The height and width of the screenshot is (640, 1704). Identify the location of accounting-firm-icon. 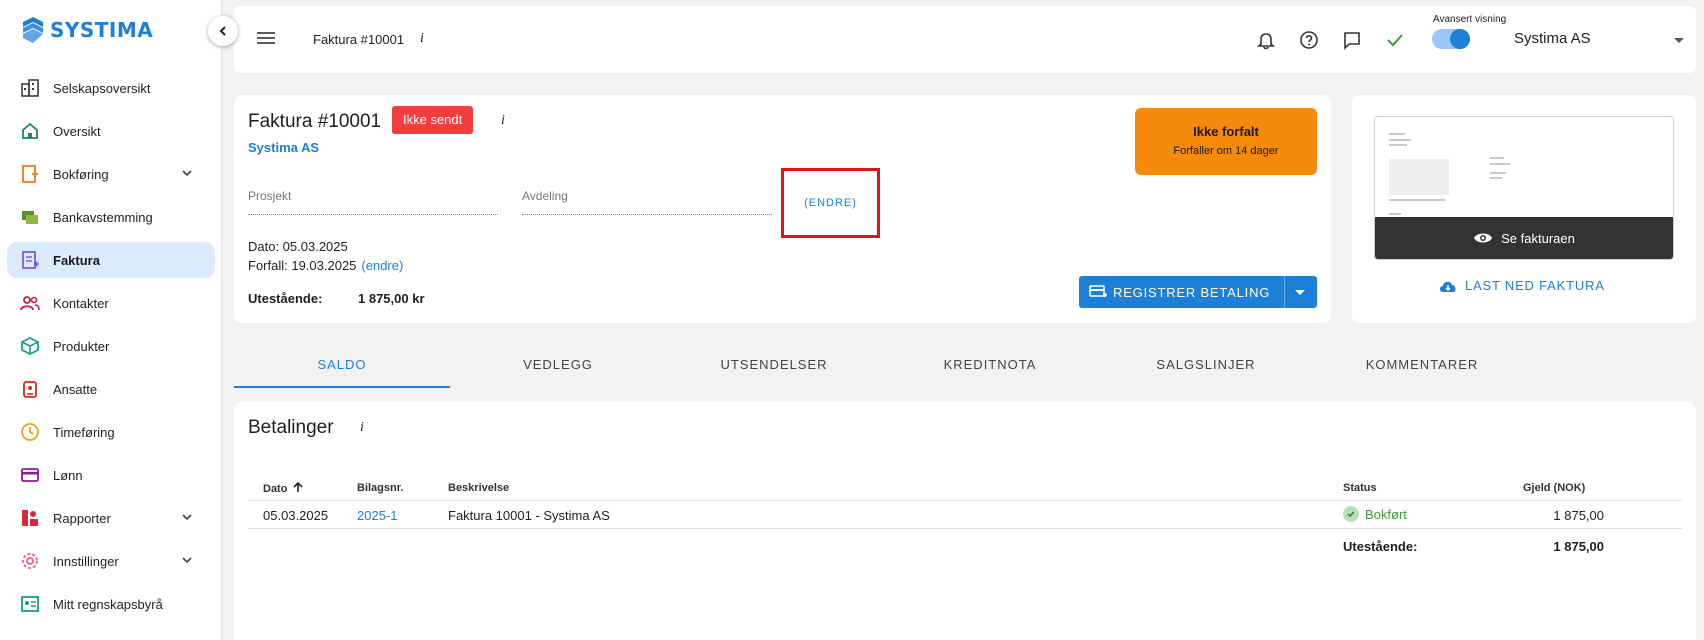
(30, 604).